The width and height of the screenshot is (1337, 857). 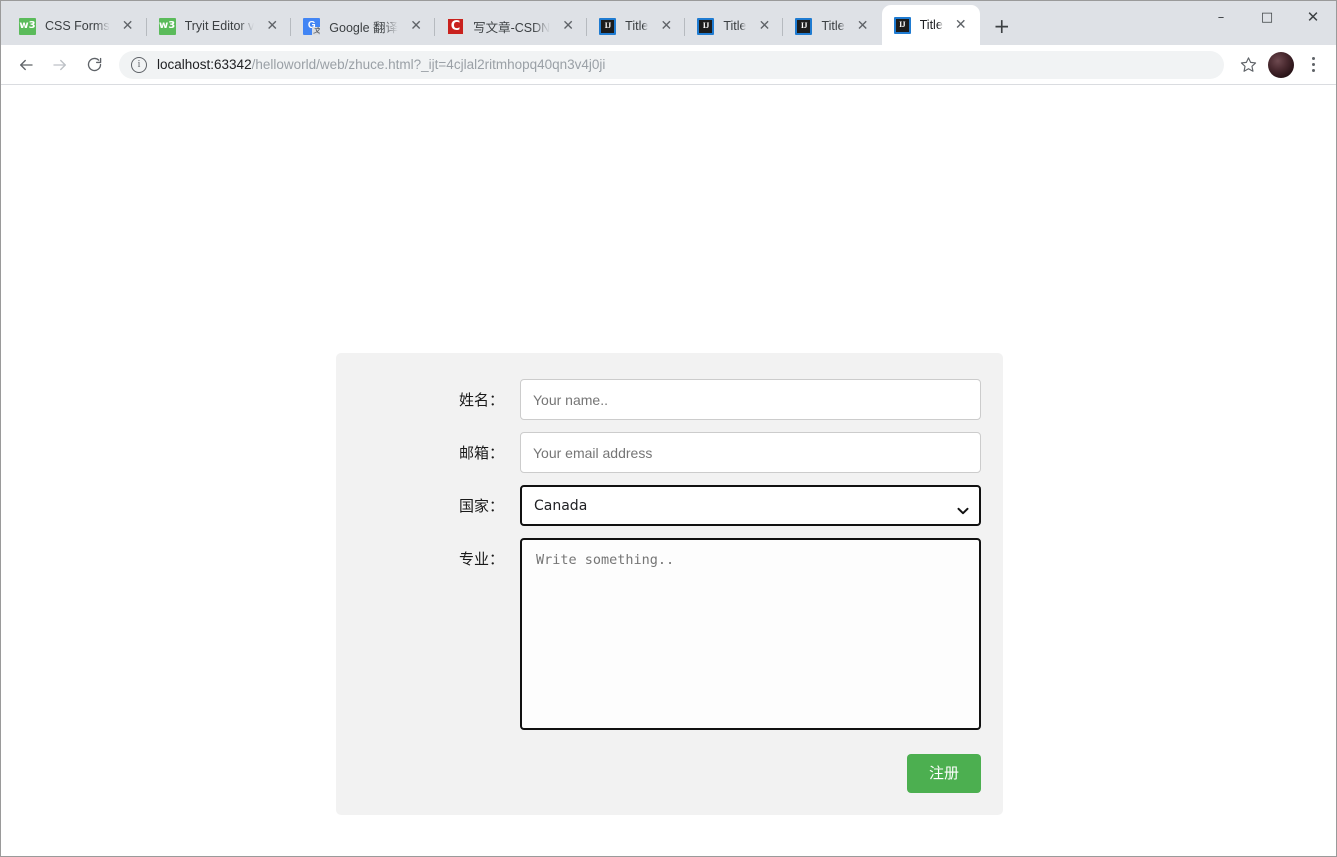 I want to click on country-select: Canada, so click(x=750, y=505).